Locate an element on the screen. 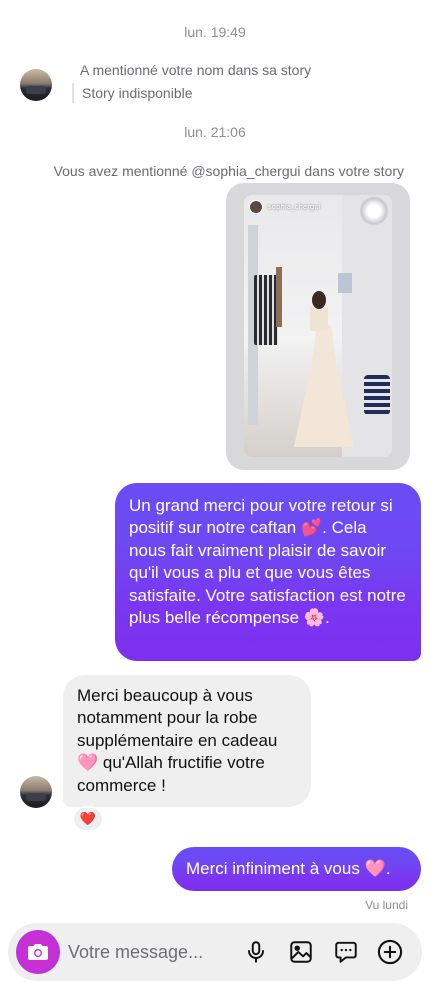 The width and height of the screenshot is (430, 988). camera-button is located at coordinates (38, 952).